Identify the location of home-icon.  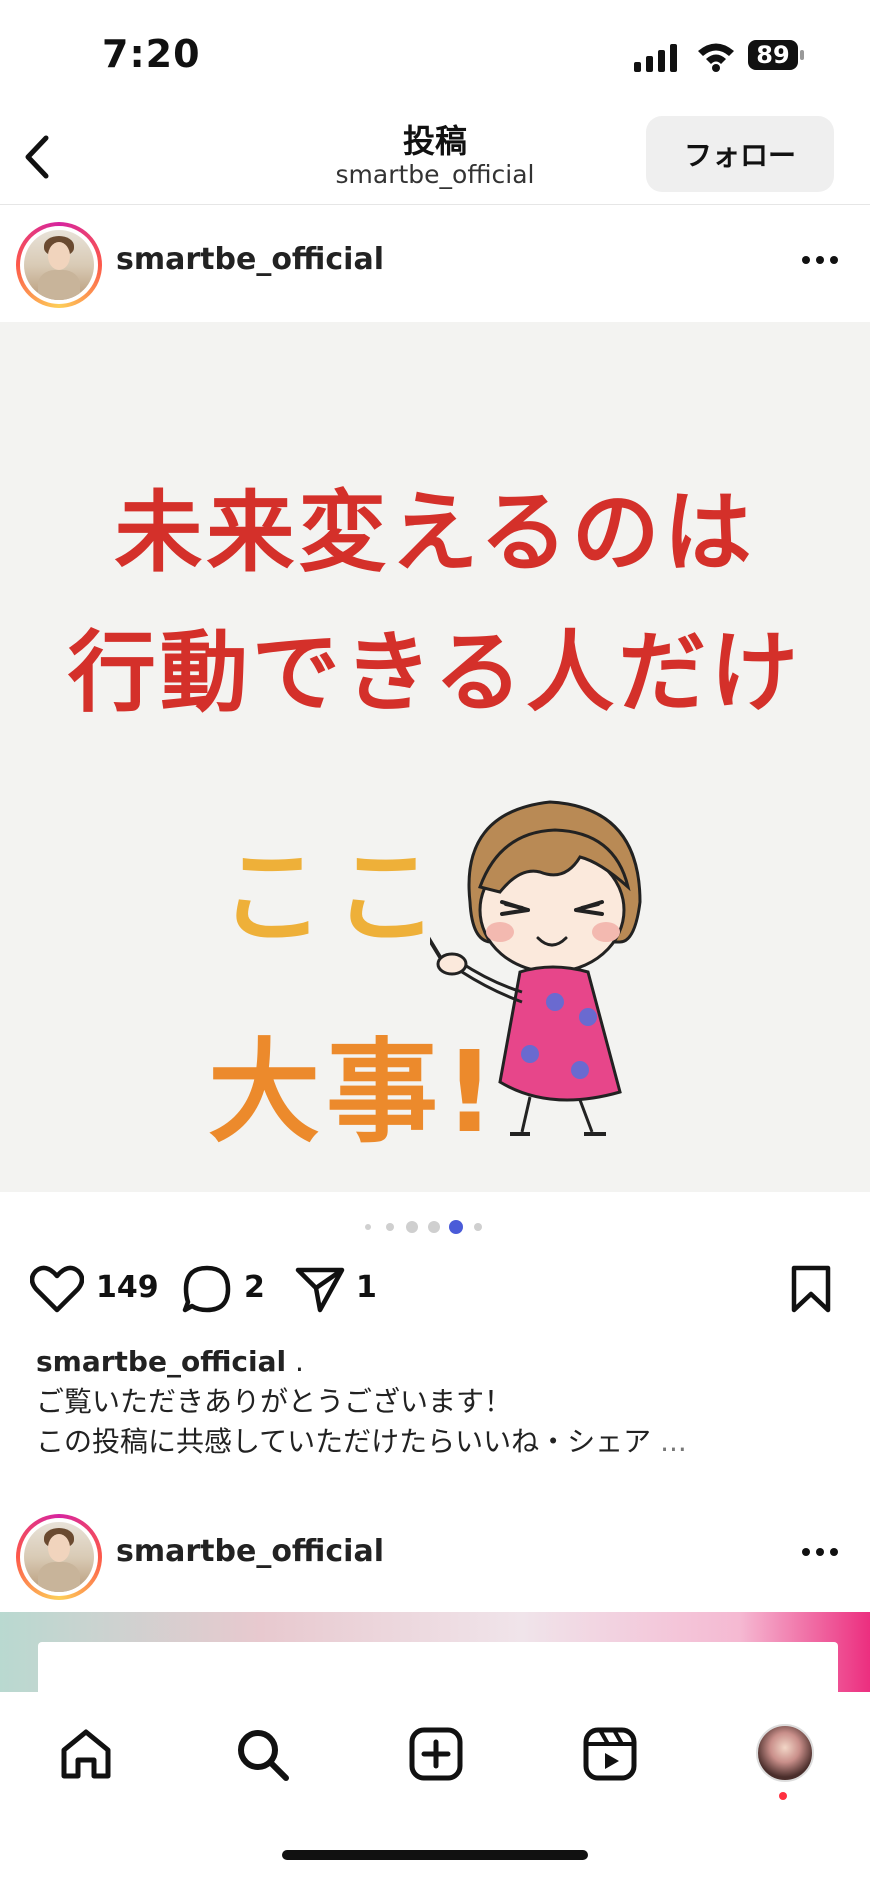
(86, 1754).